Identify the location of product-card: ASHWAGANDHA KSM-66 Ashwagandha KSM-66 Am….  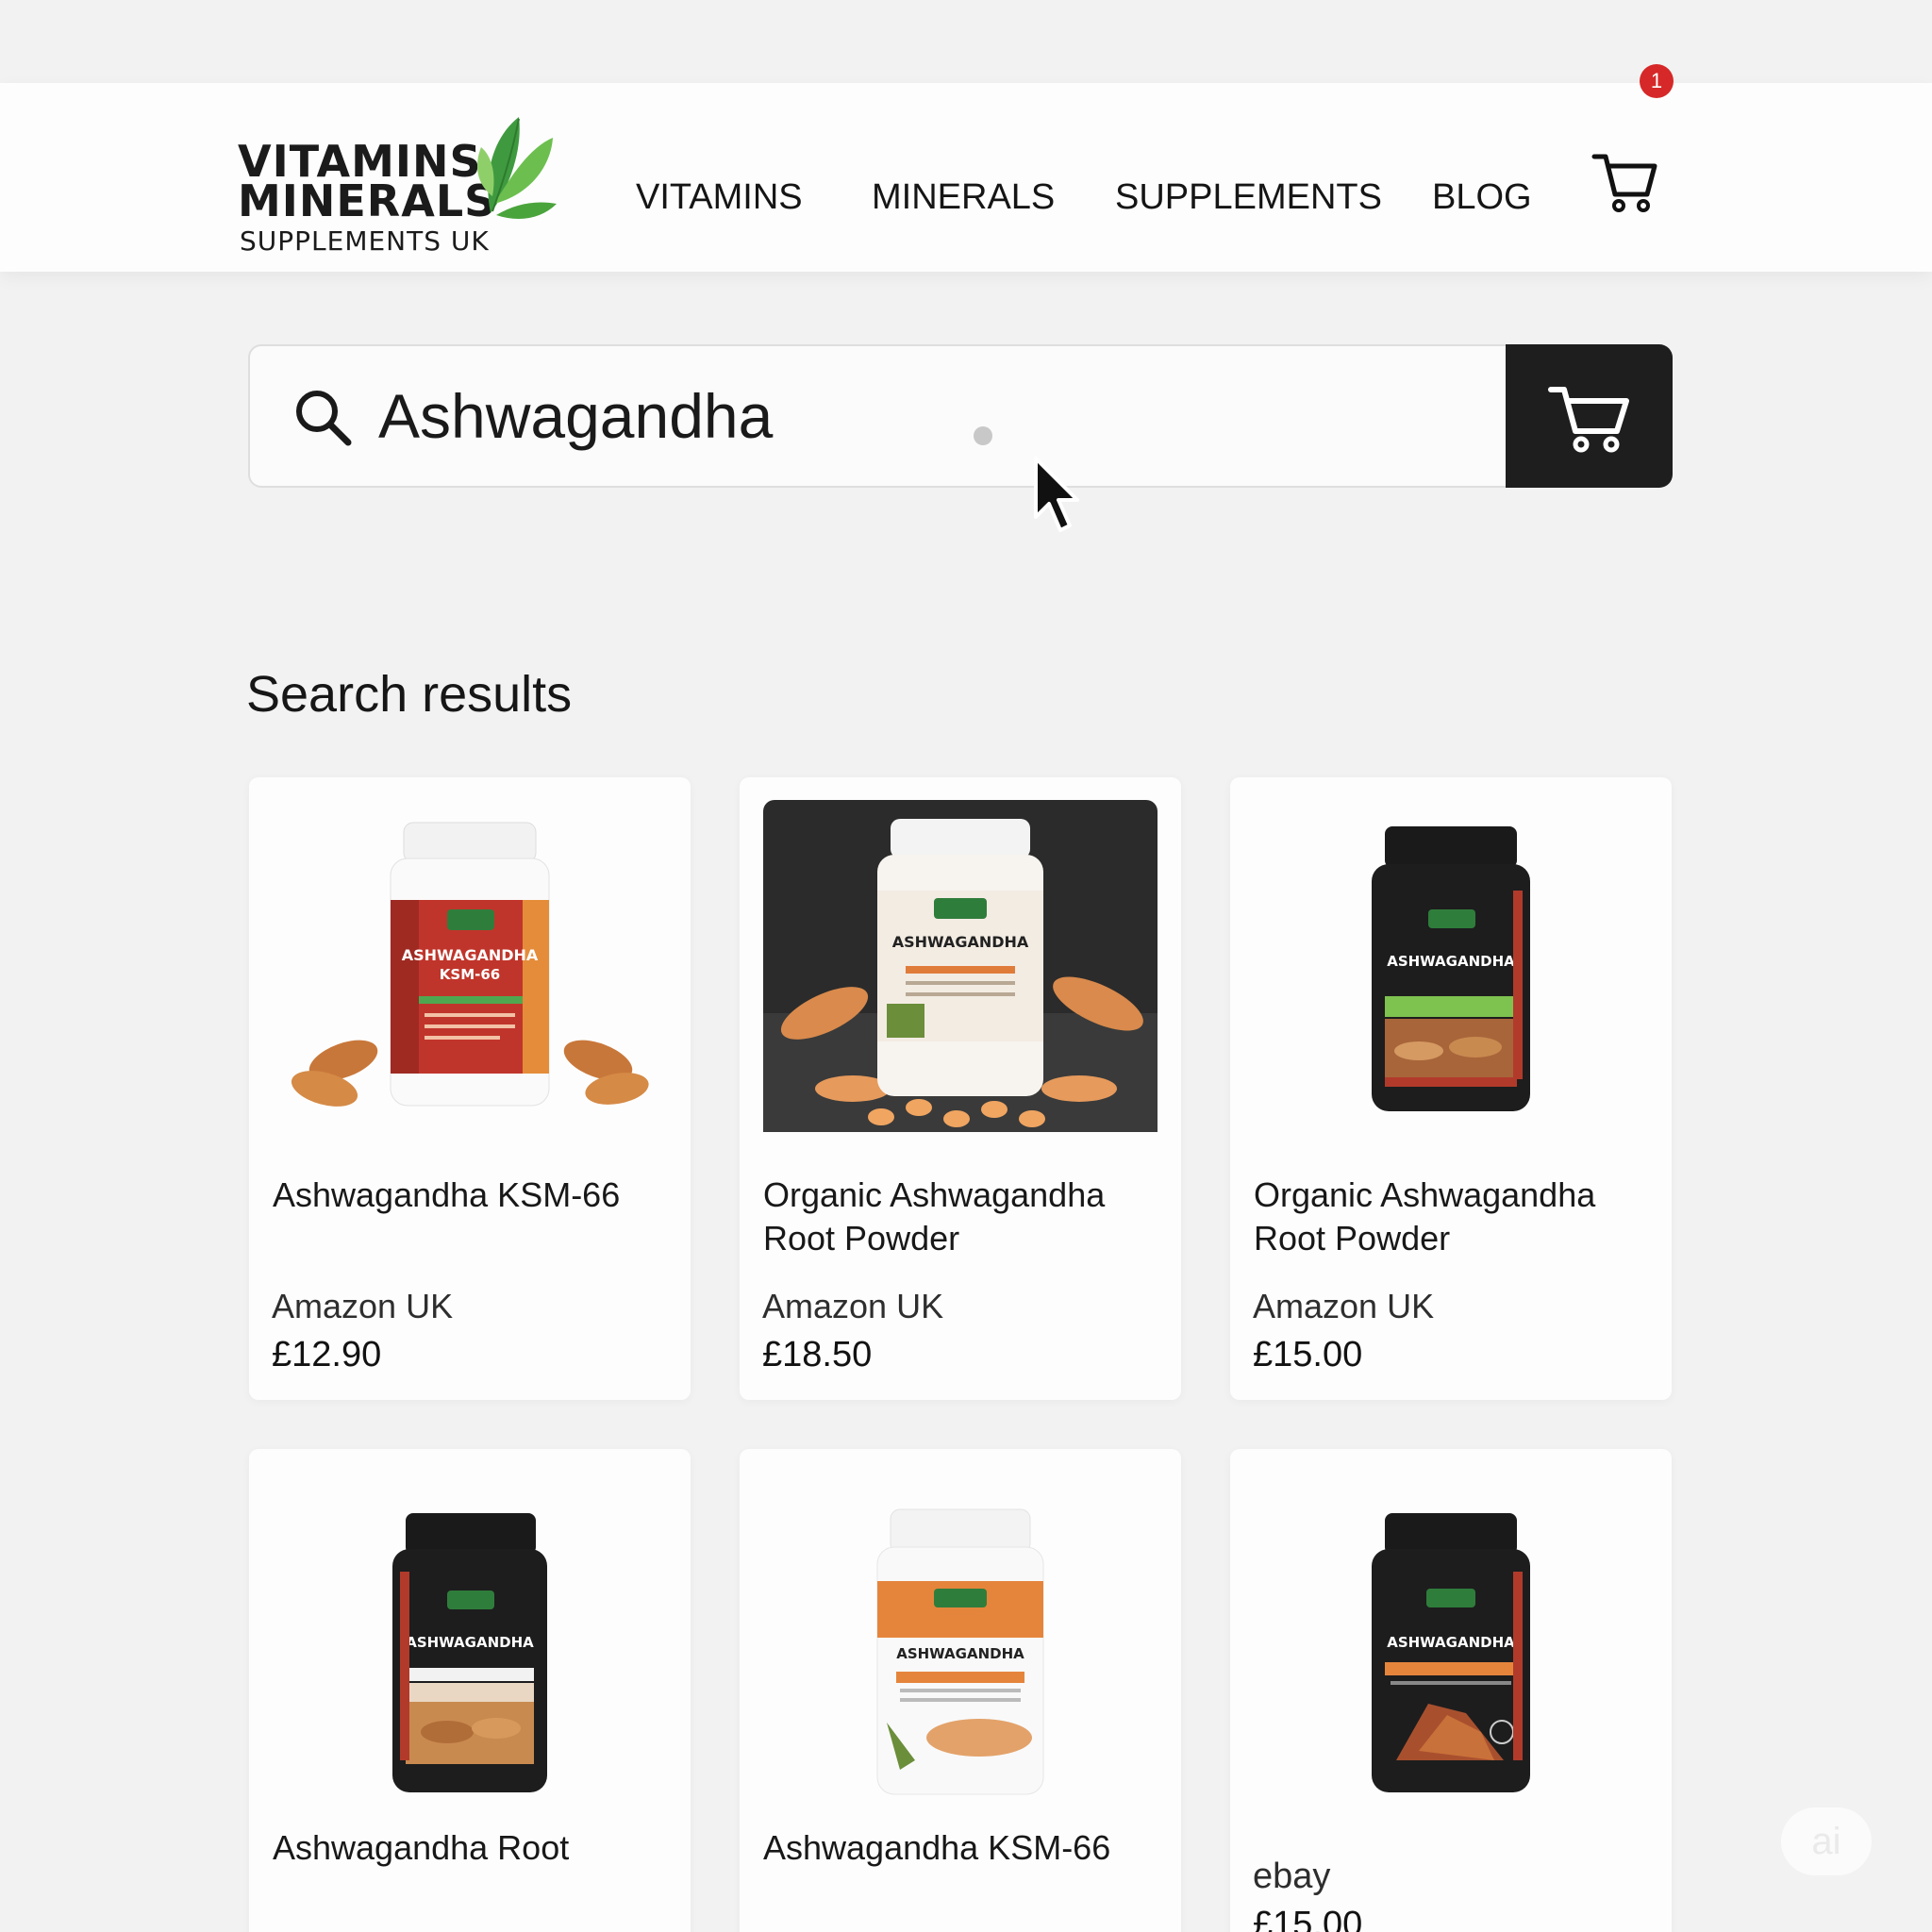
(470, 1089).